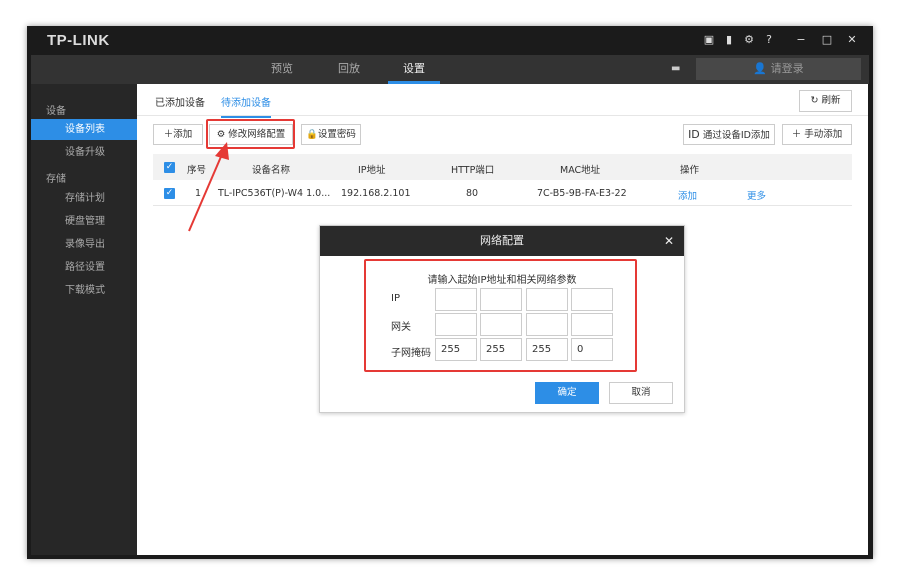 This screenshot has height=585, width=898. Describe the element at coordinates (769, 40) in the screenshot. I see `help-icon: ?` at that location.